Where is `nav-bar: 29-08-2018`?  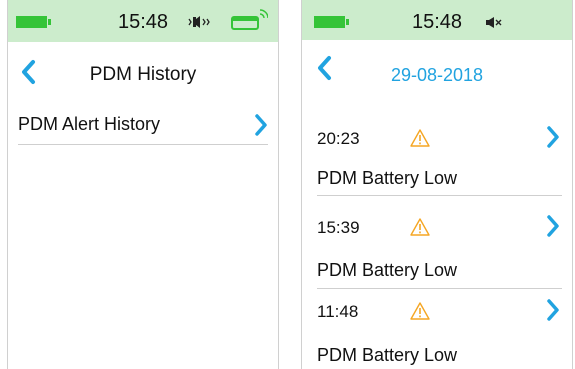 nav-bar: 29-08-2018 is located at coordinates (437, 70).